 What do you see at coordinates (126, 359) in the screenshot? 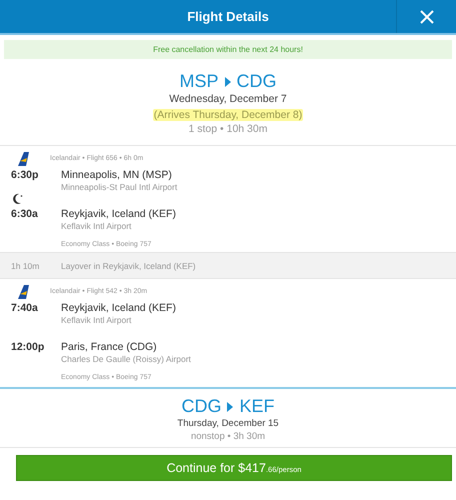
I see `airport-name: Charles De Gaulle (Roissy) Airport` at bounding box center [126, 359].